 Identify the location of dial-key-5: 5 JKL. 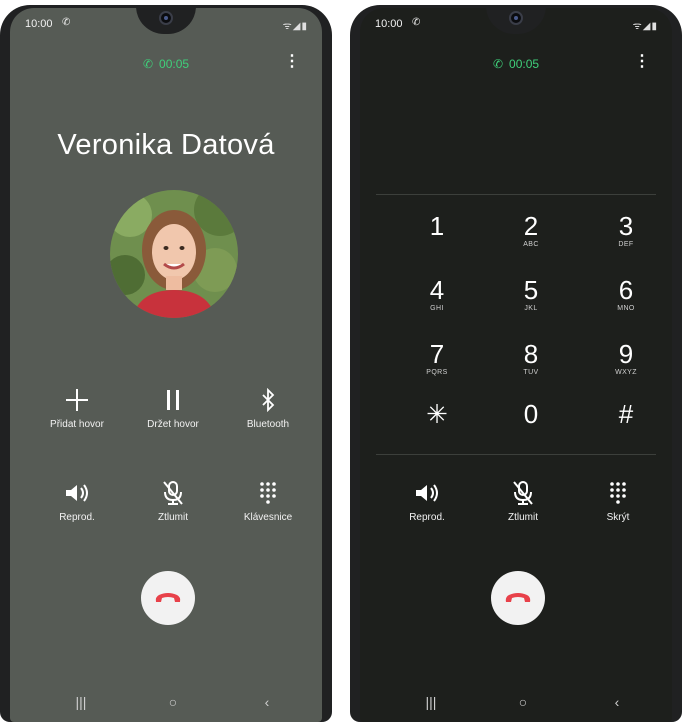
(531, 294).